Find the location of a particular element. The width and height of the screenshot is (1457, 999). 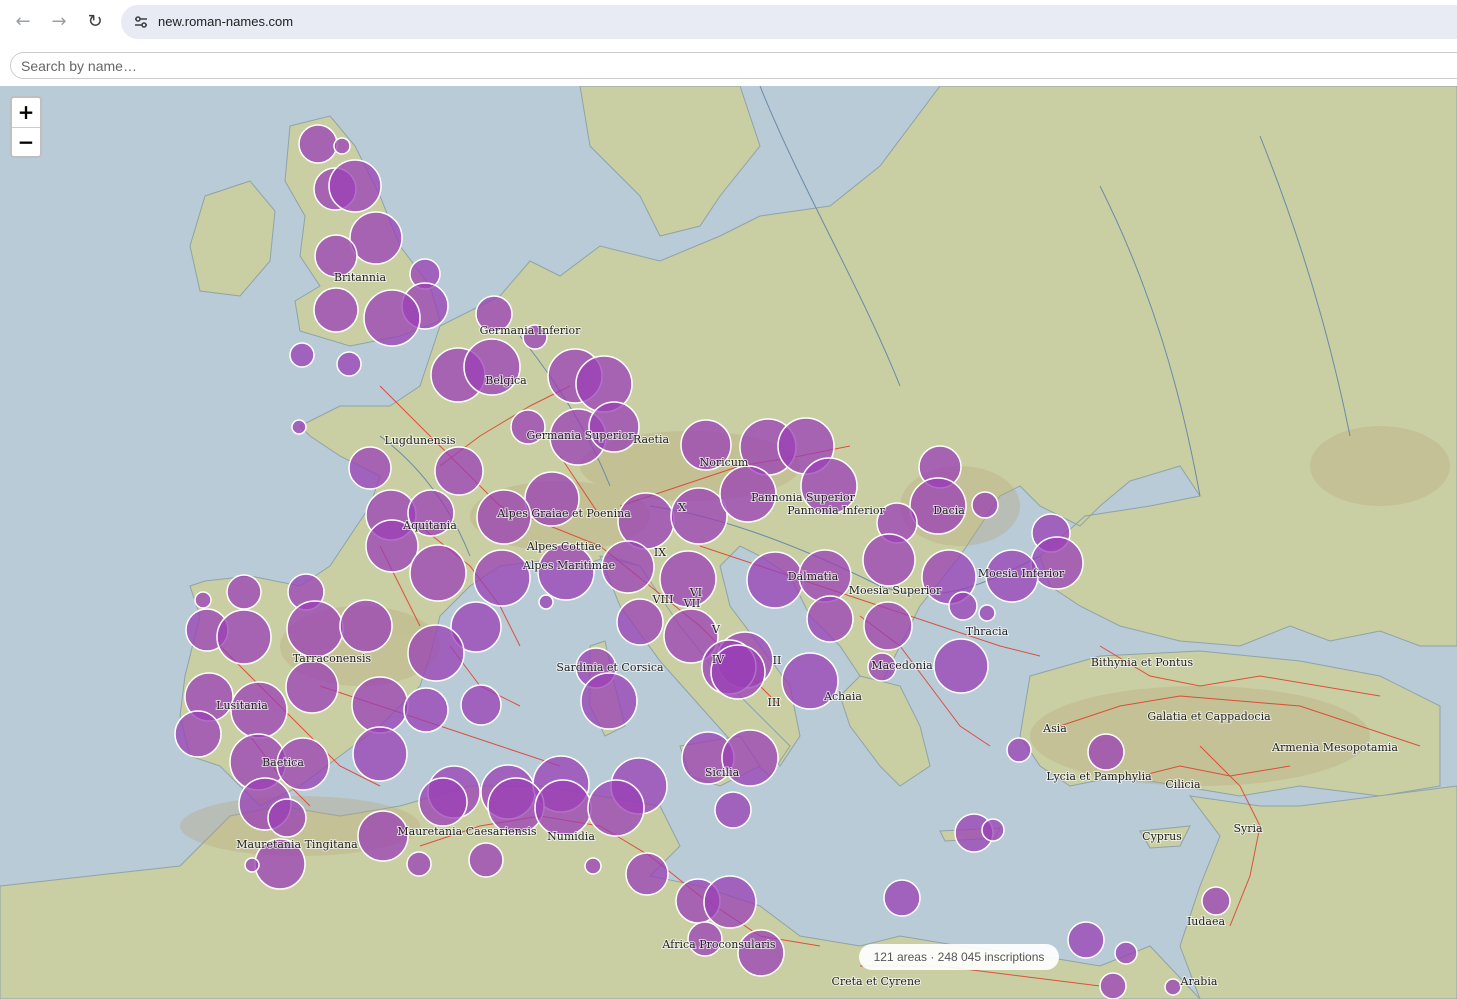

region-label: Germania Inferior is located at coordinates (531, 330).